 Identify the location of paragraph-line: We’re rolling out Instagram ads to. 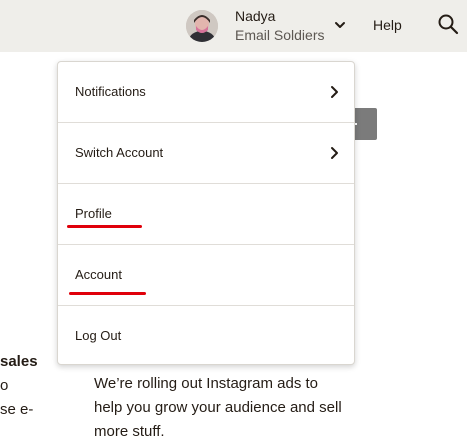
(206, 383).